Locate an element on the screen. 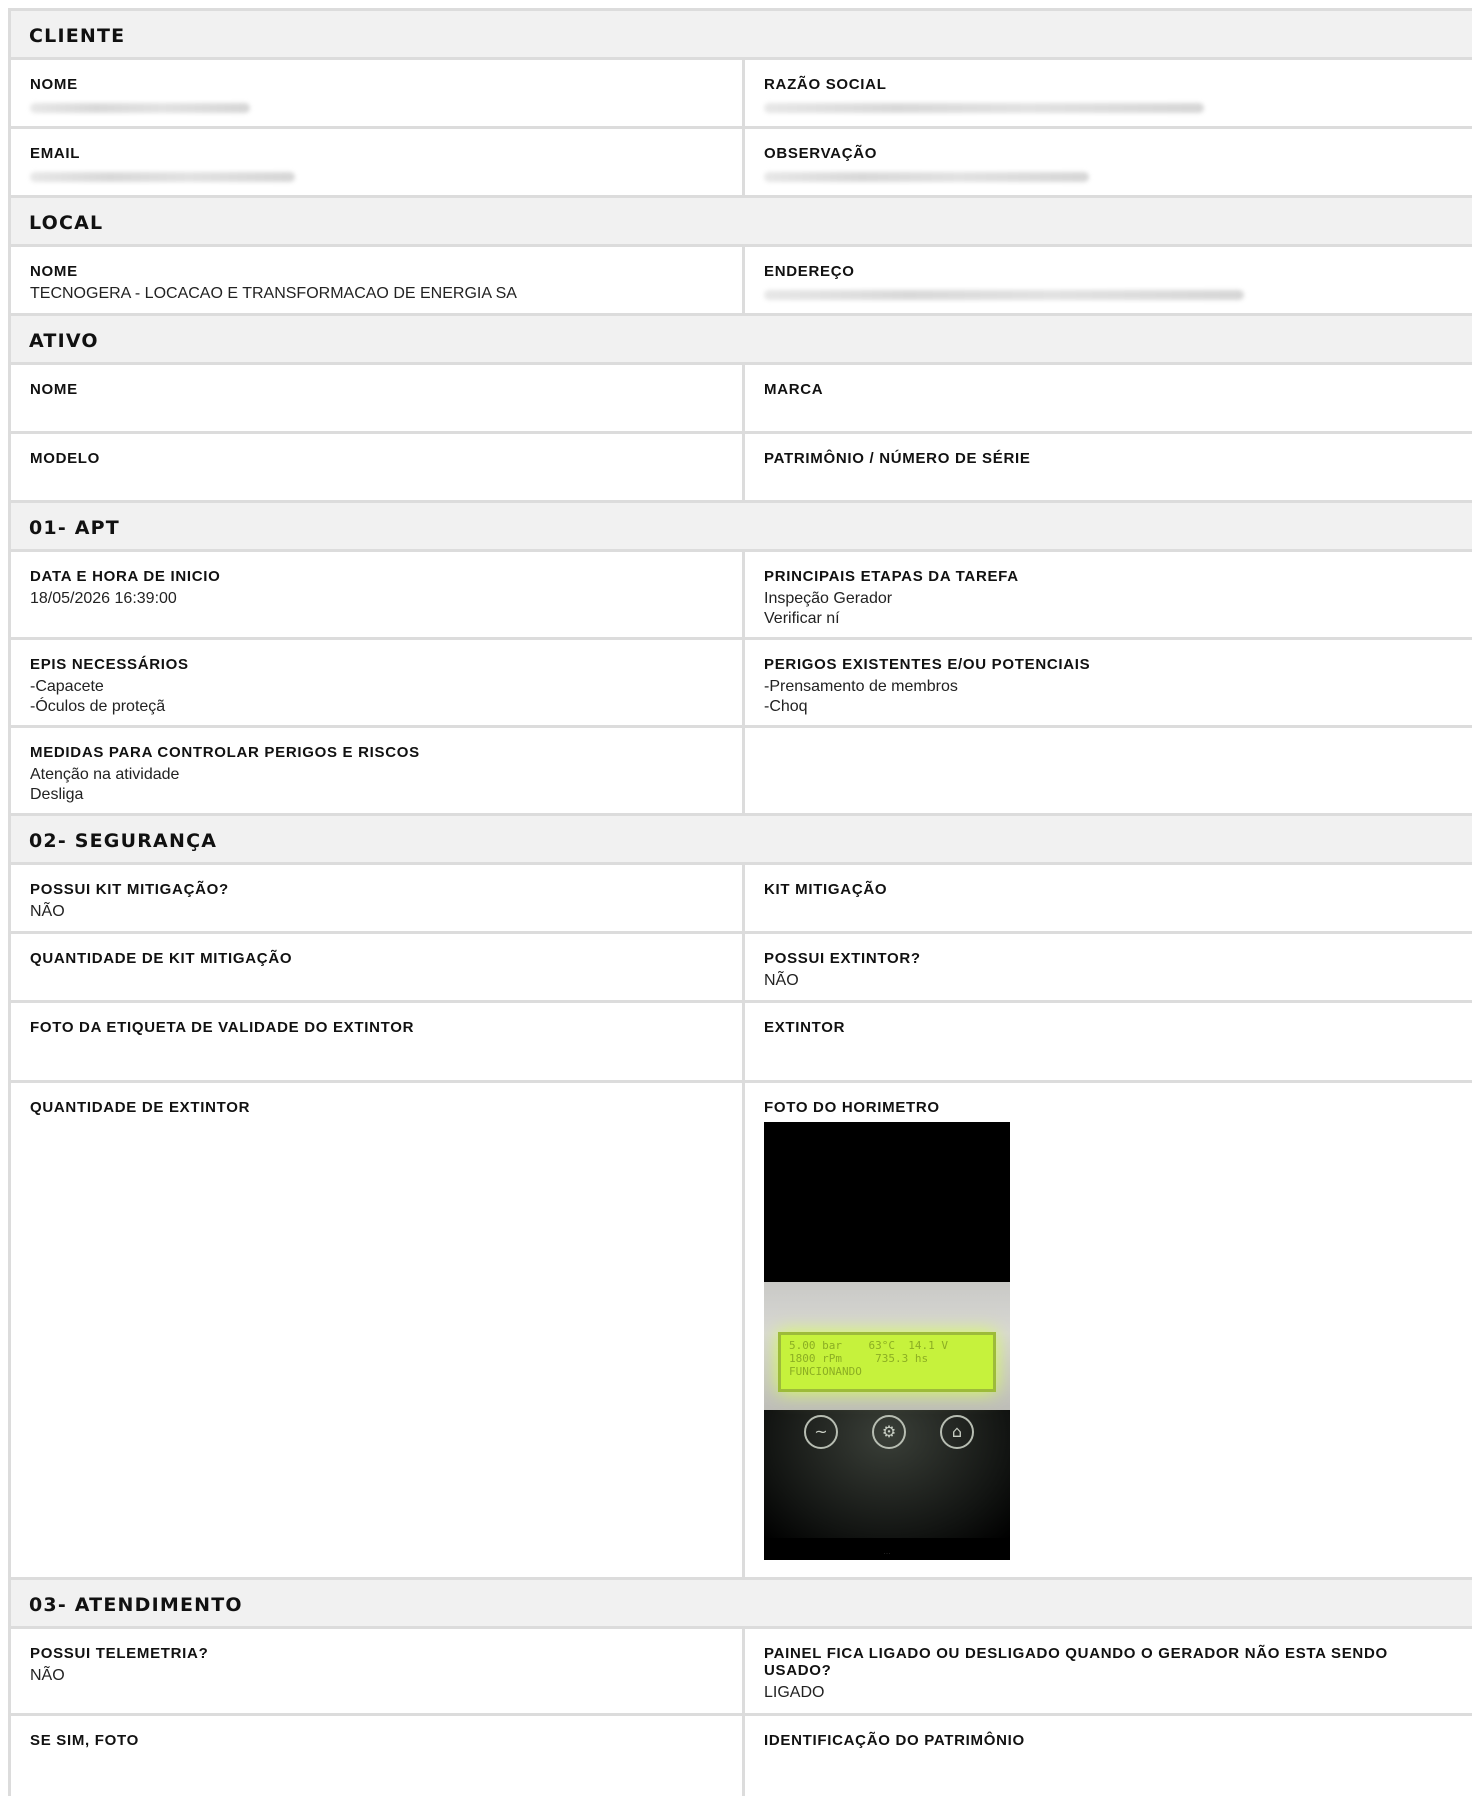 The height and width of the screenshot is (1818, 1472). field-label: PATRIMÔNIO / NÚMERO DE SÉRIE is located at coordinates (897, 458).